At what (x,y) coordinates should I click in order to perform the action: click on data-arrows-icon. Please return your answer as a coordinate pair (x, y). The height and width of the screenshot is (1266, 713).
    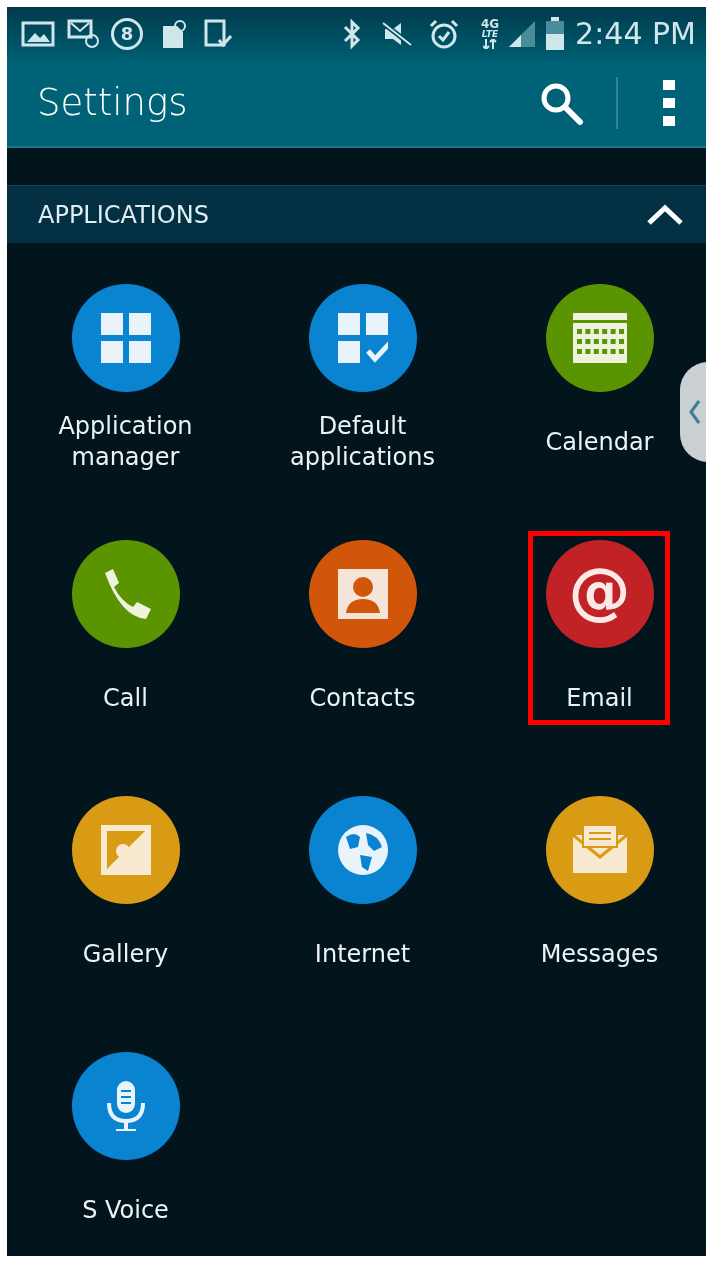
    Looking at the image, I should click on (490, 44).